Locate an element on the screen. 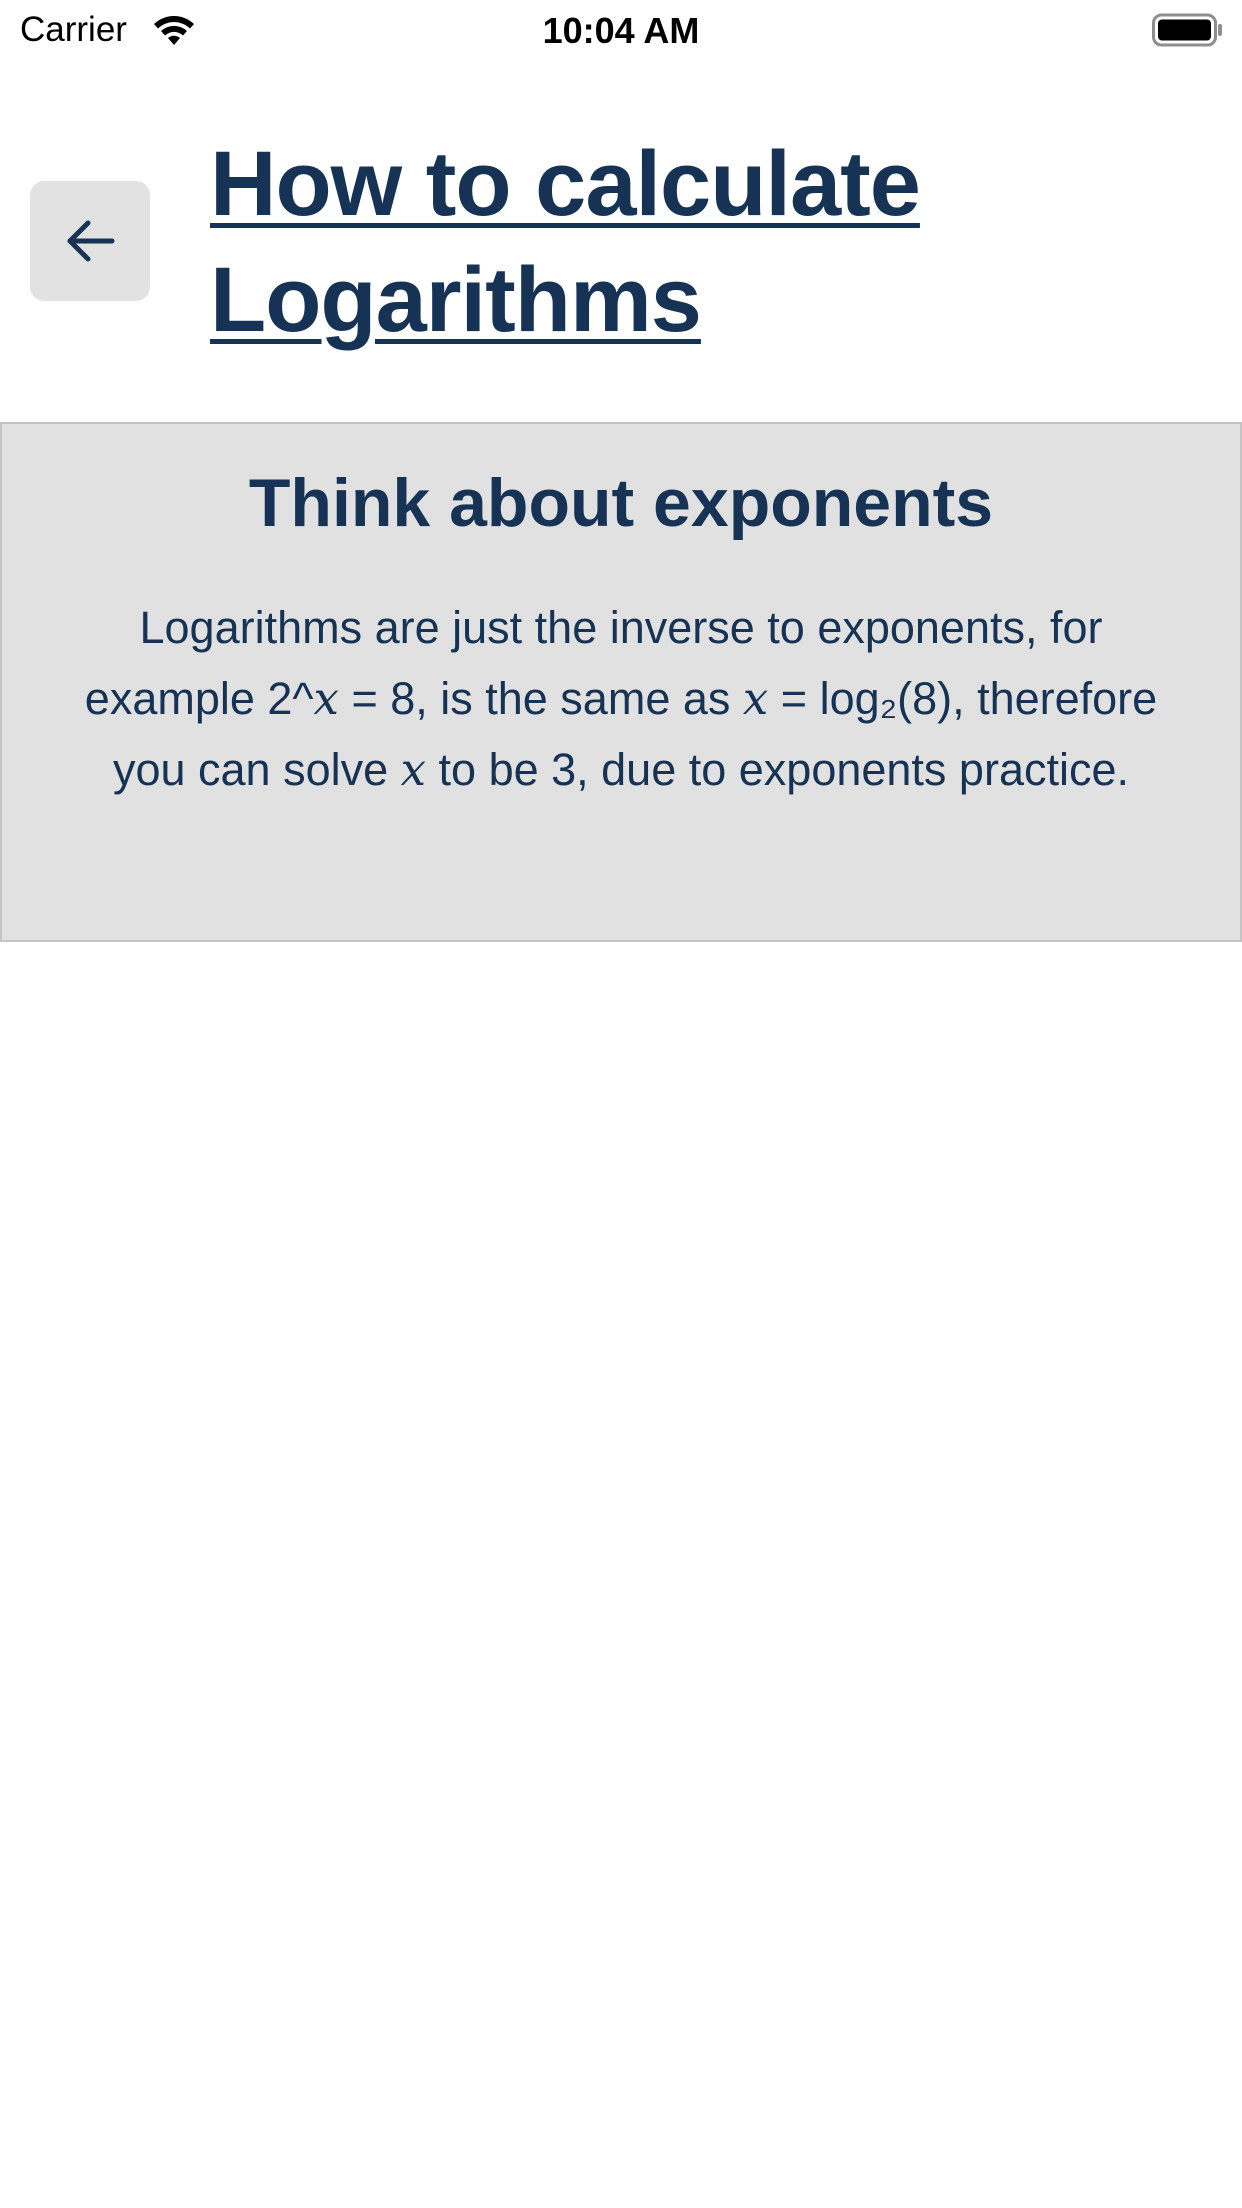 This screenshot has width=1242, height=2208. card-body-text: to be 3, due to exponents practice. is located at coordinates (778, 769).